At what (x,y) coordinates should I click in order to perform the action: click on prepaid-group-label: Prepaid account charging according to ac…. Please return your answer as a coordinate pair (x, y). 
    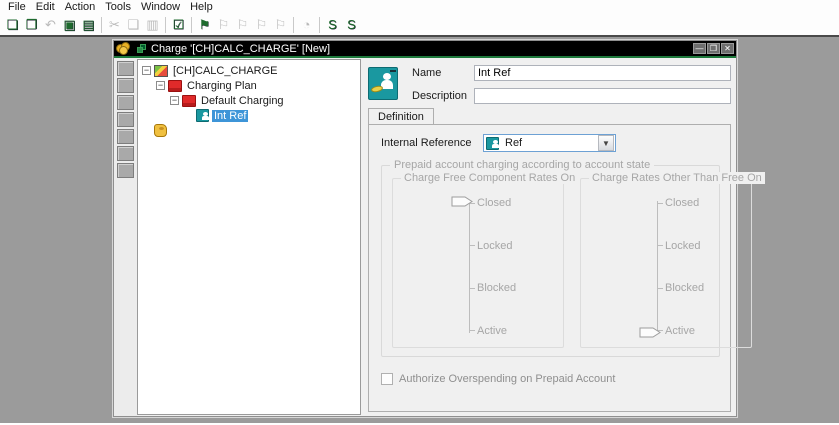
    Looking at the image, I should click on (522, 165).